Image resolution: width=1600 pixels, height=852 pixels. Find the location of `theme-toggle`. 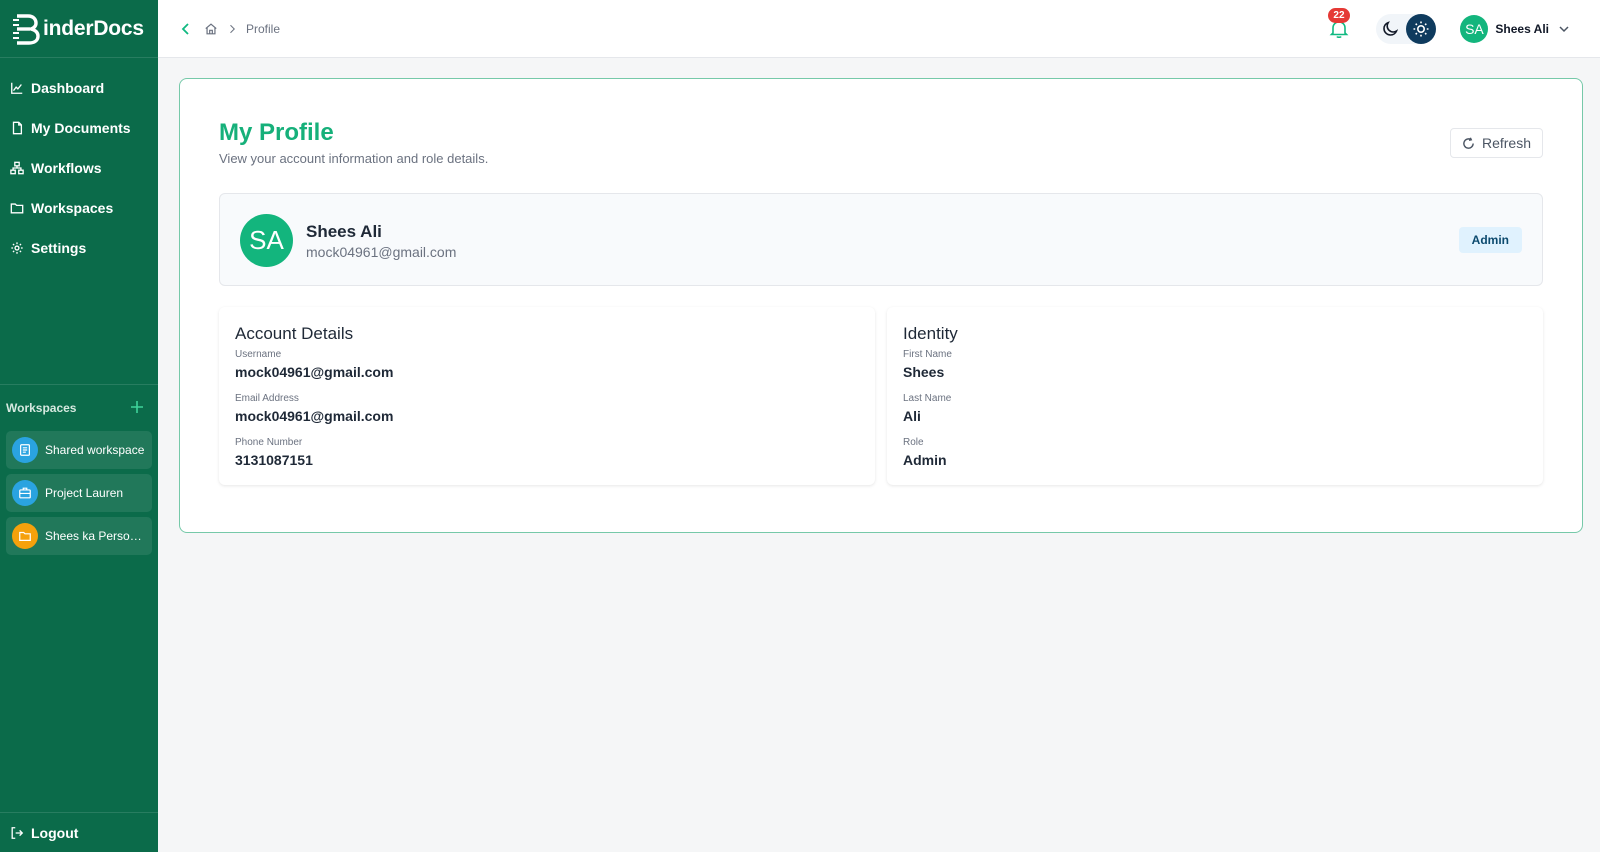

theme-toggle is located at coordinates (1406, 29).